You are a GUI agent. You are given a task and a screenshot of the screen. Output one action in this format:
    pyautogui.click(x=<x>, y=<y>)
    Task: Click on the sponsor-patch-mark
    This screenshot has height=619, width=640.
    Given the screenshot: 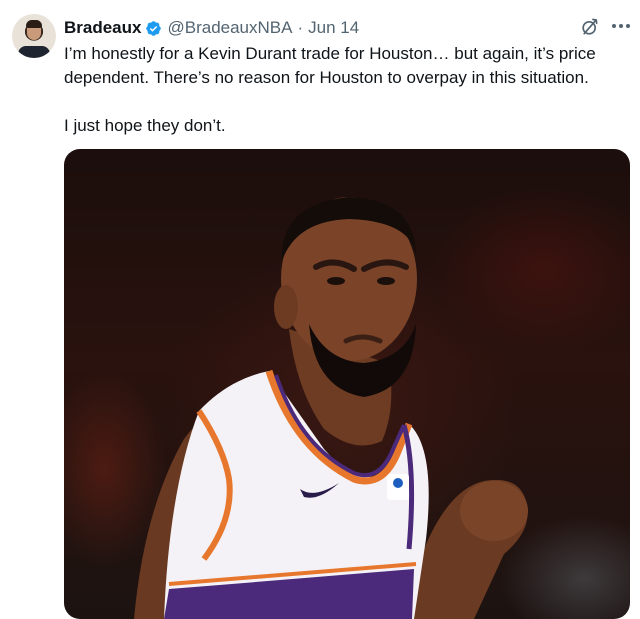 What is the action you would take?
    pyautogui.click(x=398, y=483)
    